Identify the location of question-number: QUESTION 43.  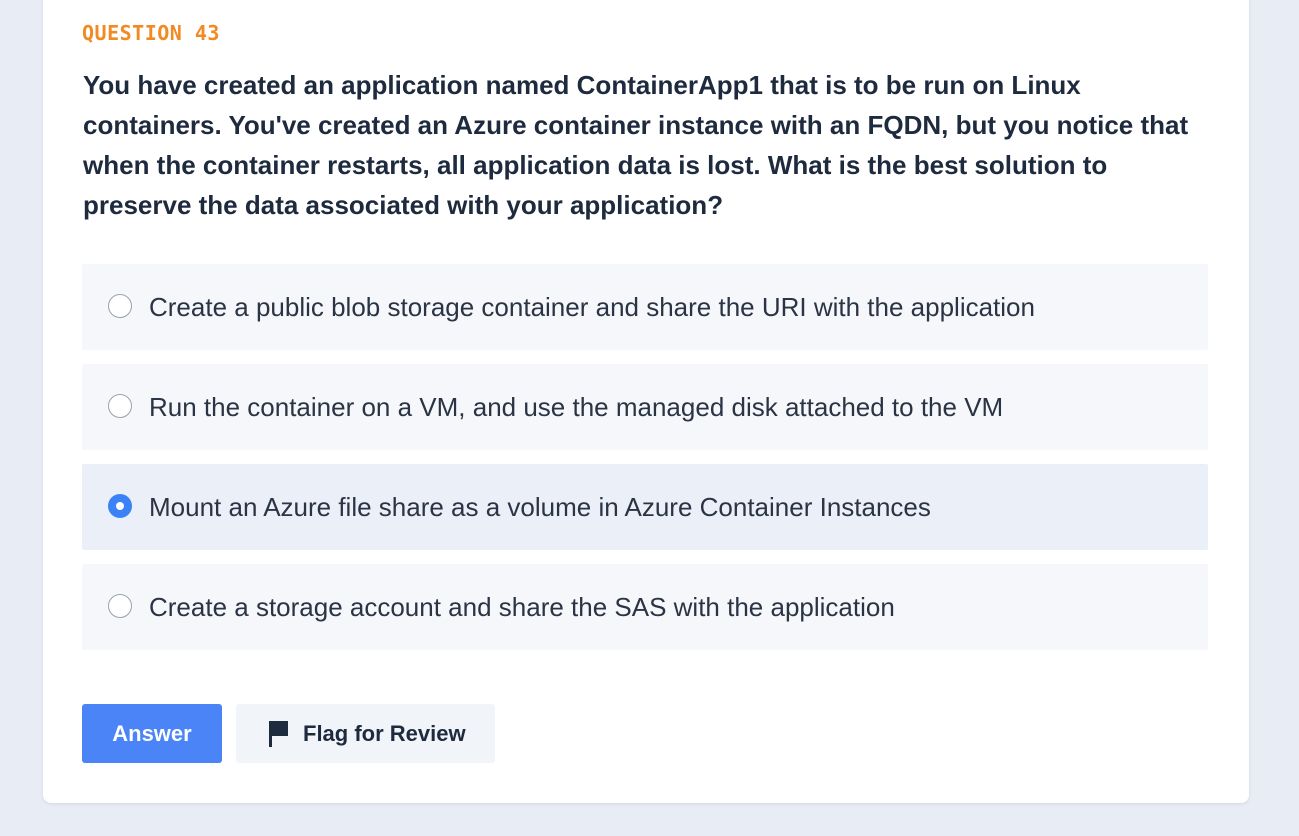
(151, 33).